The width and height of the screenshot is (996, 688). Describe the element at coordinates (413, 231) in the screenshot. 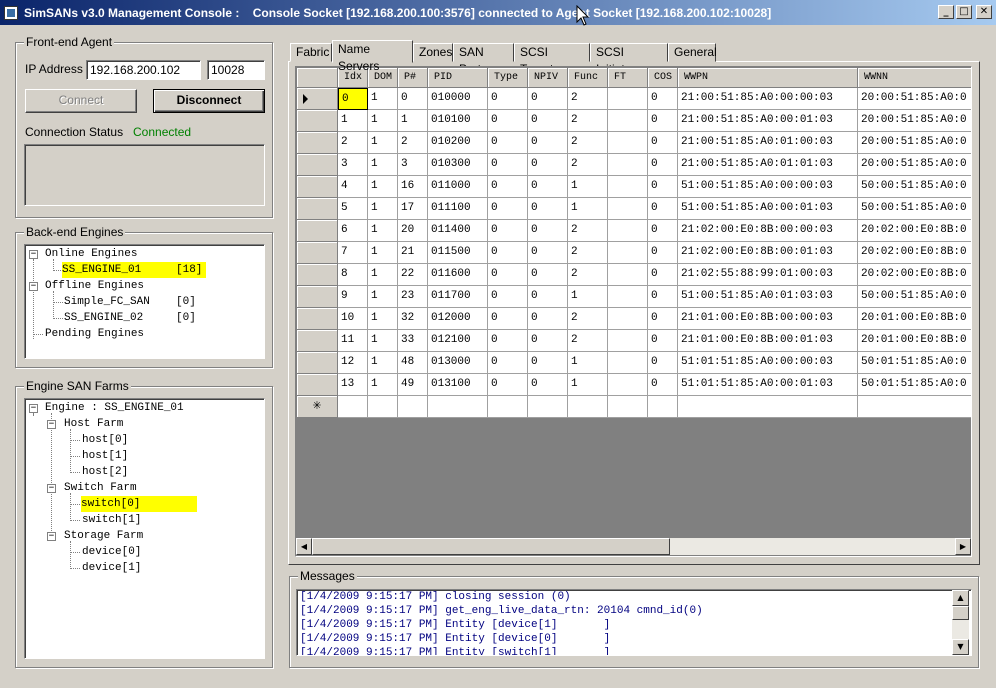

I see `table-cell: 20` at that location.